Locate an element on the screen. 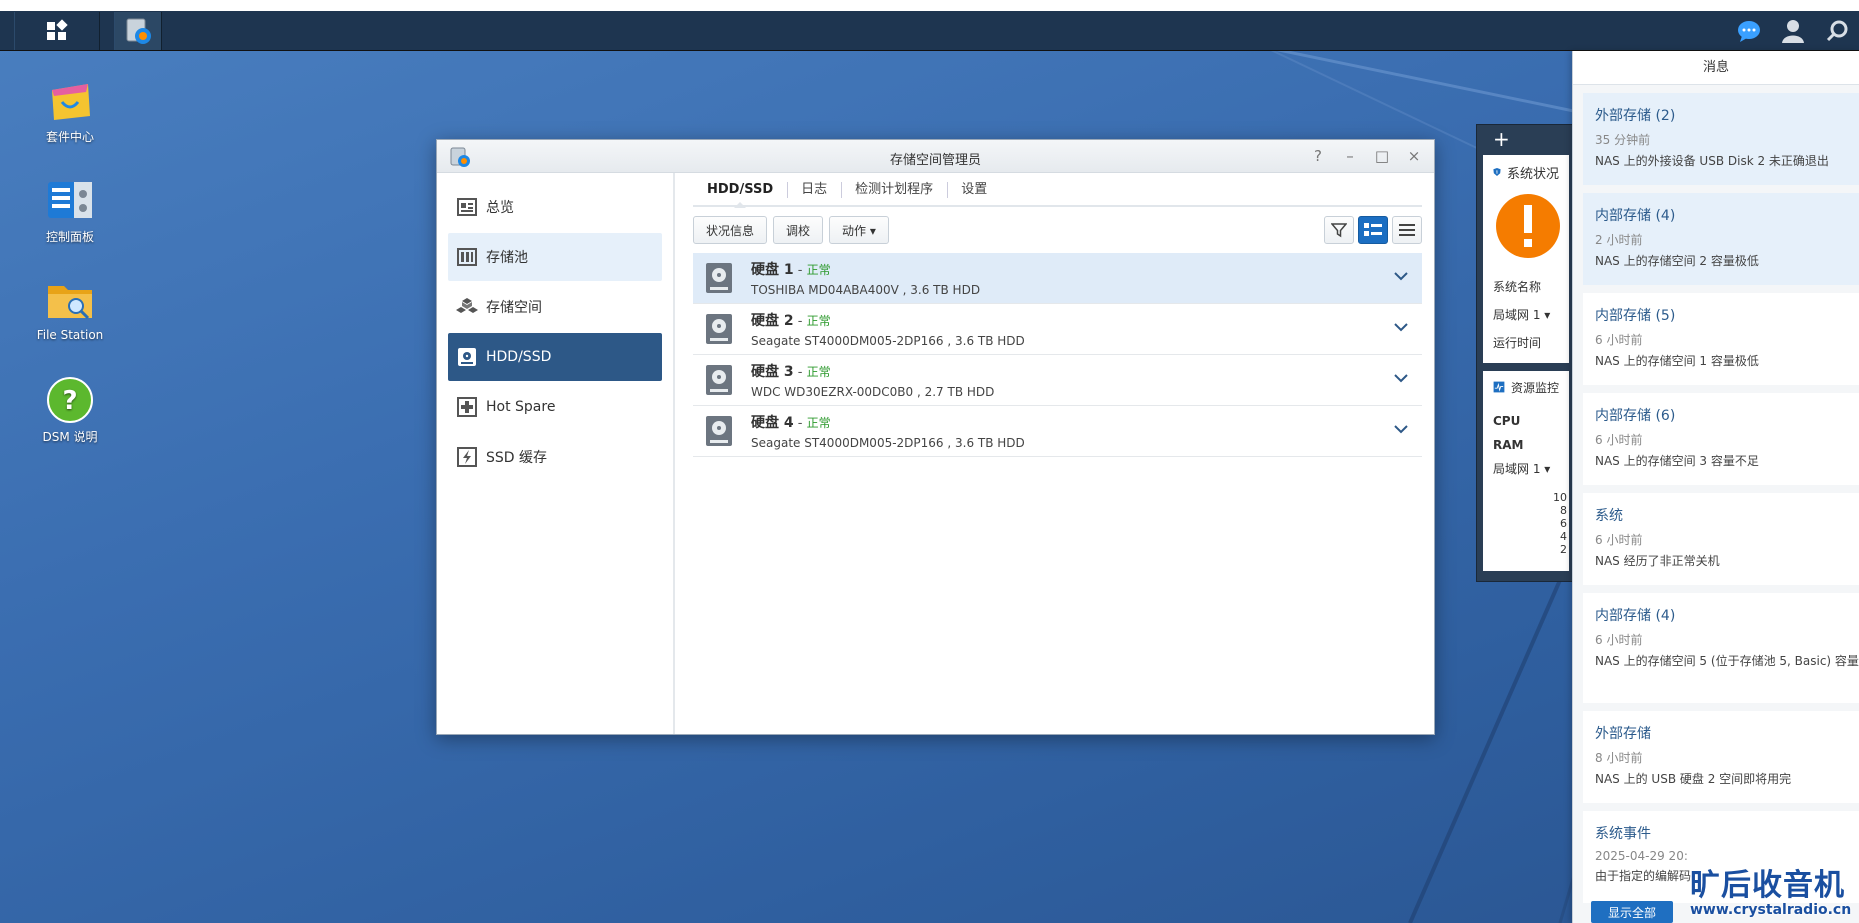  notification-title: 系统事件 is located at coordinates (1623, 834).